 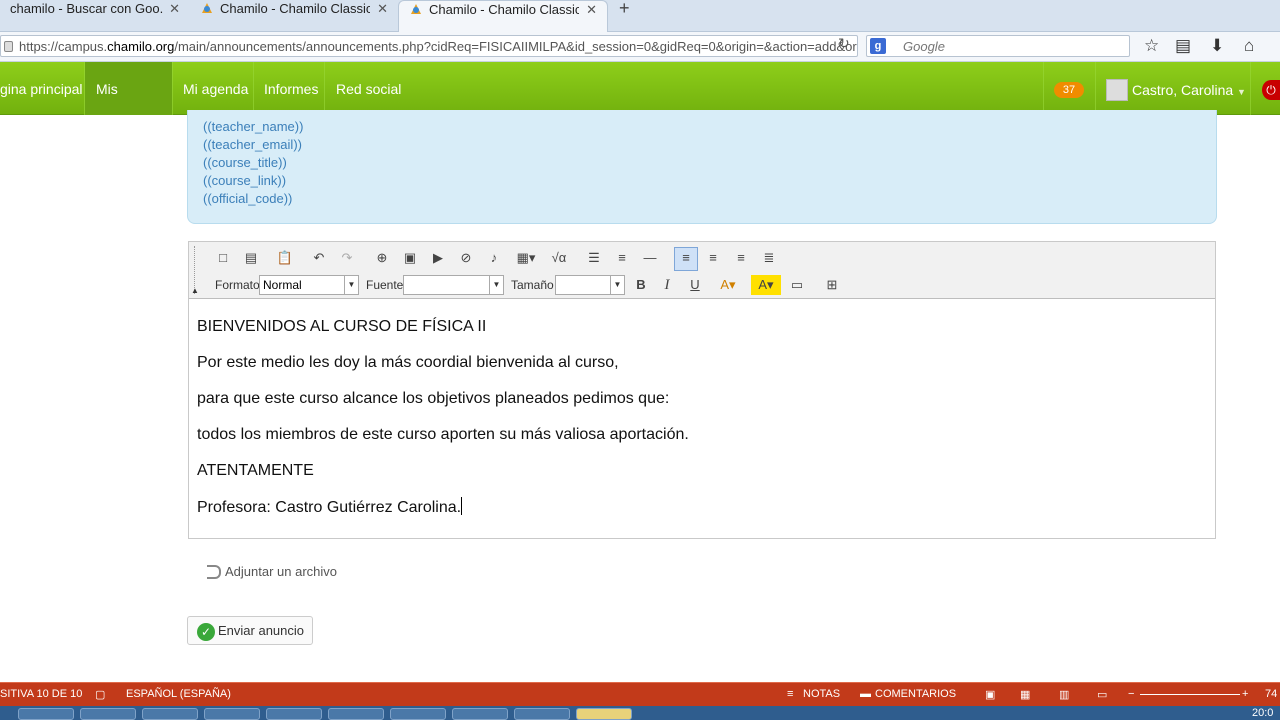 What do you see at coordinates (319, 258) in the screenshot?
I see `undo-icon: ↶` at bounding box center [319, 258].